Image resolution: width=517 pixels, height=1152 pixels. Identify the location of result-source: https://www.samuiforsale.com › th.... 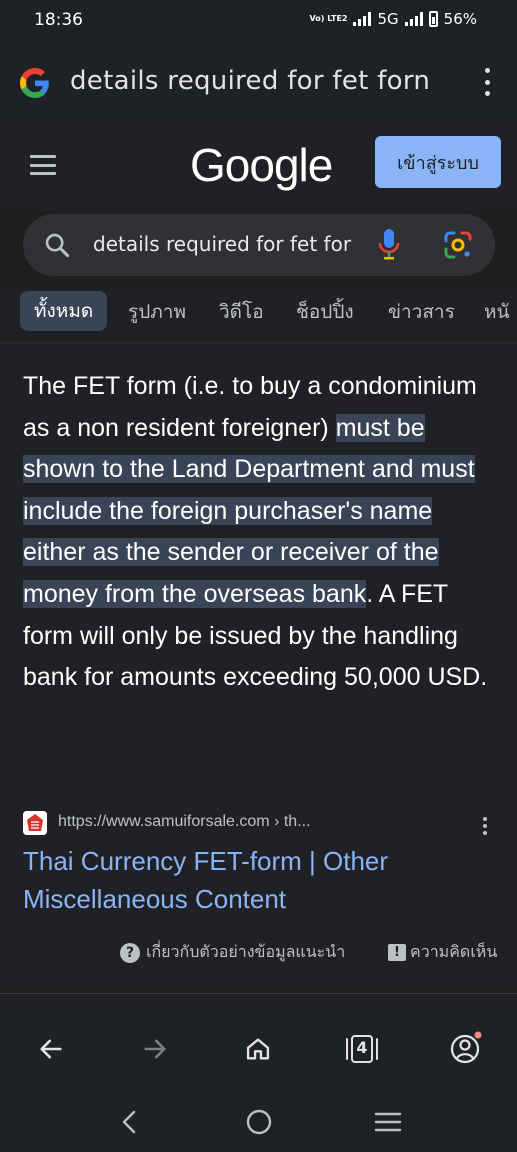
(258, 823).